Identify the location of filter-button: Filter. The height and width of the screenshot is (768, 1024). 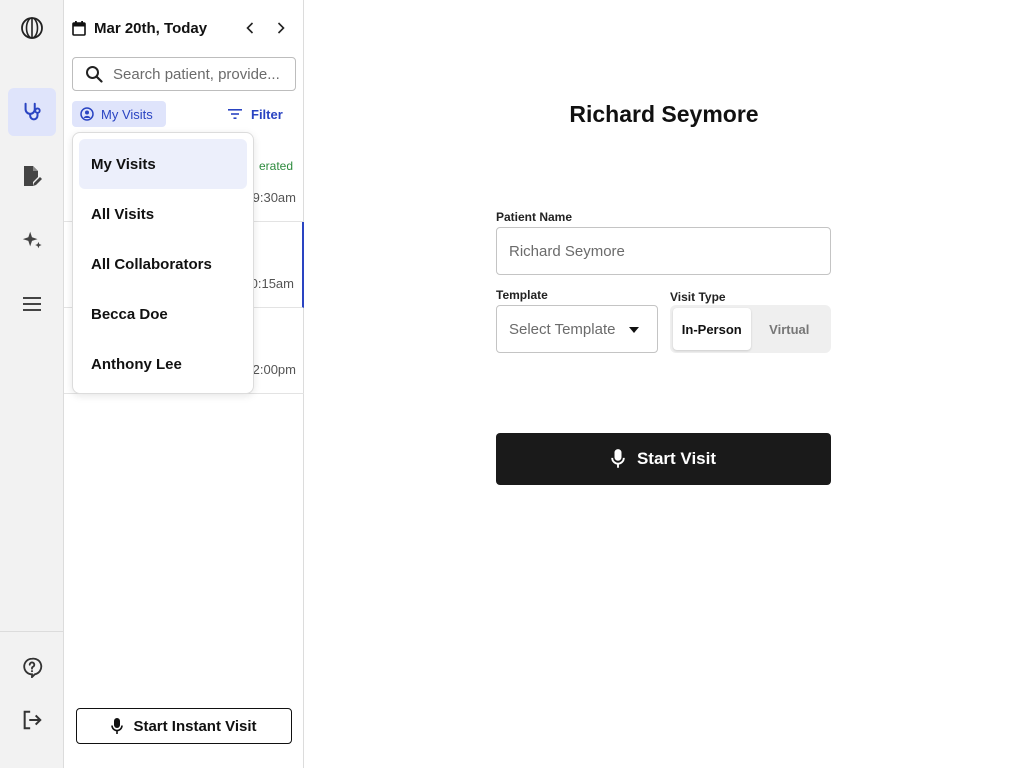
(255, 114).